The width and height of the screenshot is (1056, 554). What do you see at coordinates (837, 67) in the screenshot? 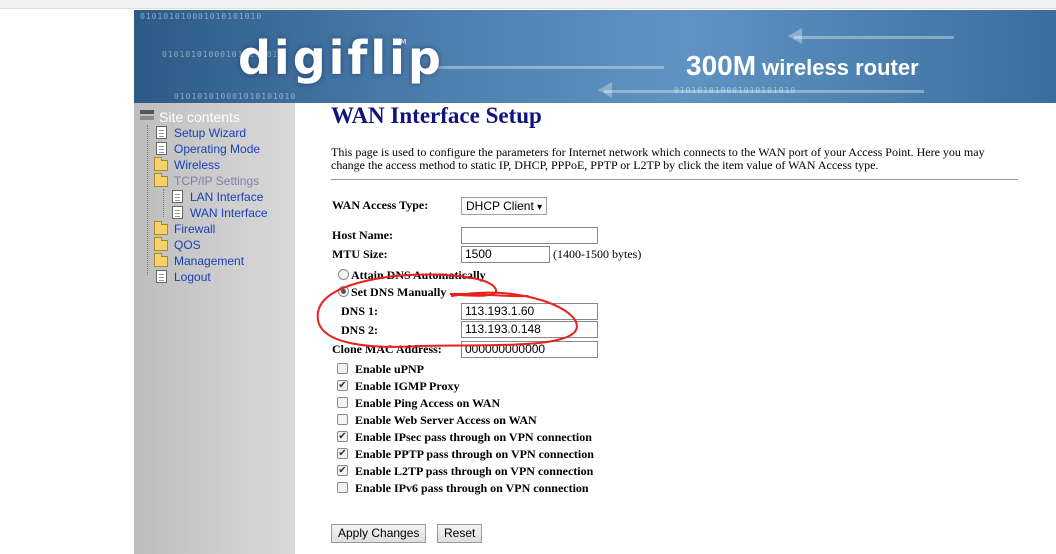
I see `tagline-text: wireless router` at bounding box center [837, 67].